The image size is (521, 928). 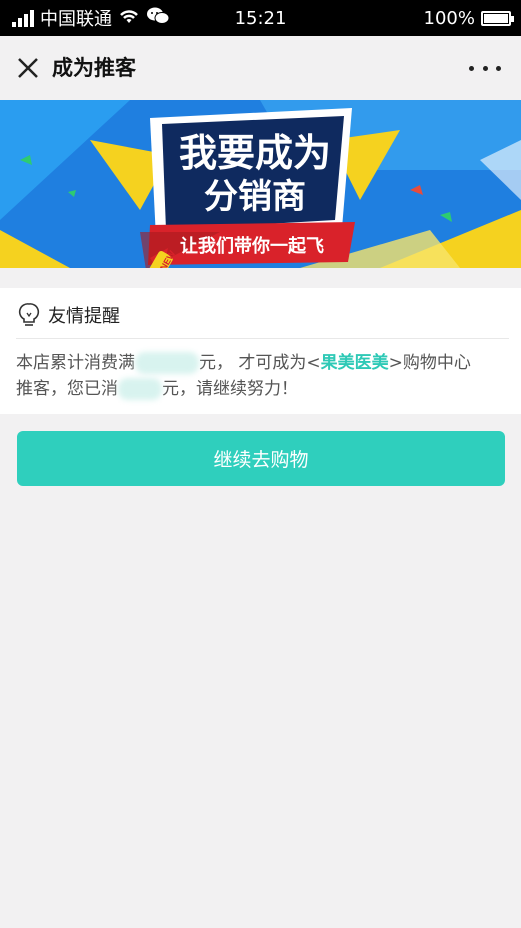 I want to click on banner-headline-line1: 我要成为, so click(x=255, y=153).